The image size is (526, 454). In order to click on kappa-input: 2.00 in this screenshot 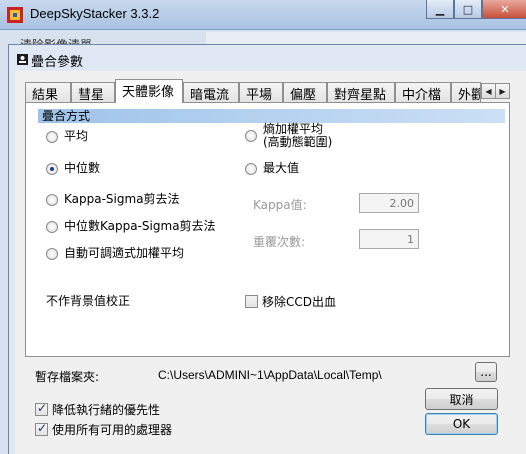, I will do `click(389, 203)`.